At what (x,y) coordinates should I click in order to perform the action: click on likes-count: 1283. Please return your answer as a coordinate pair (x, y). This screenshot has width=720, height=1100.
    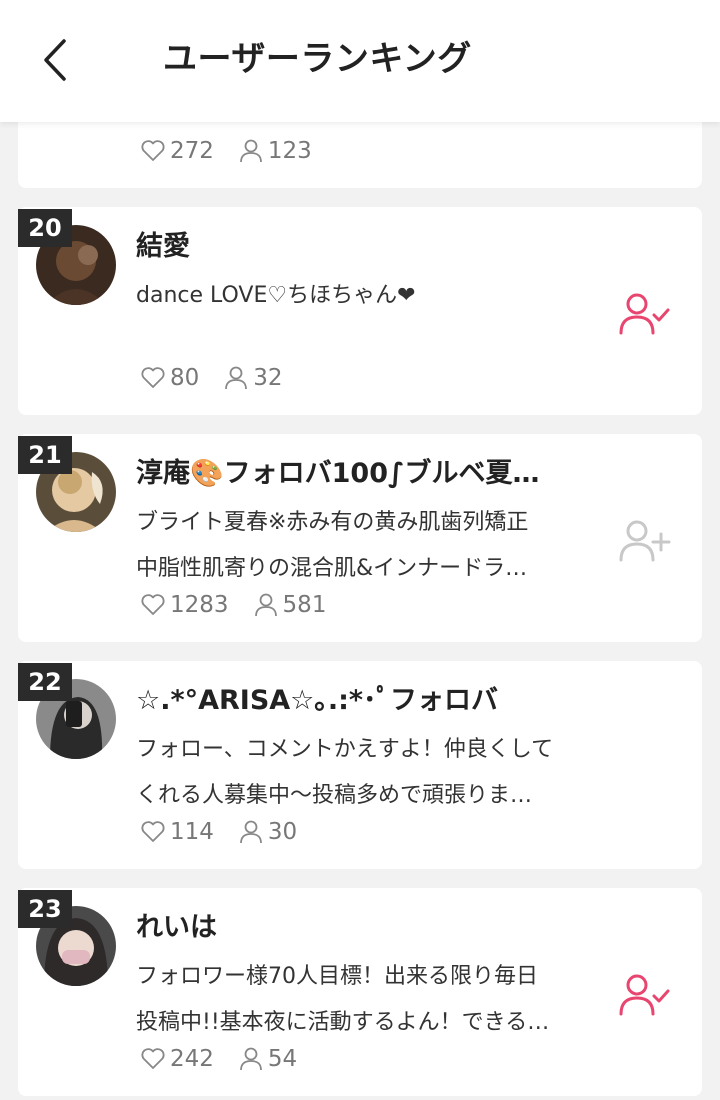
    Looking at the image, I should click on (199, 605).